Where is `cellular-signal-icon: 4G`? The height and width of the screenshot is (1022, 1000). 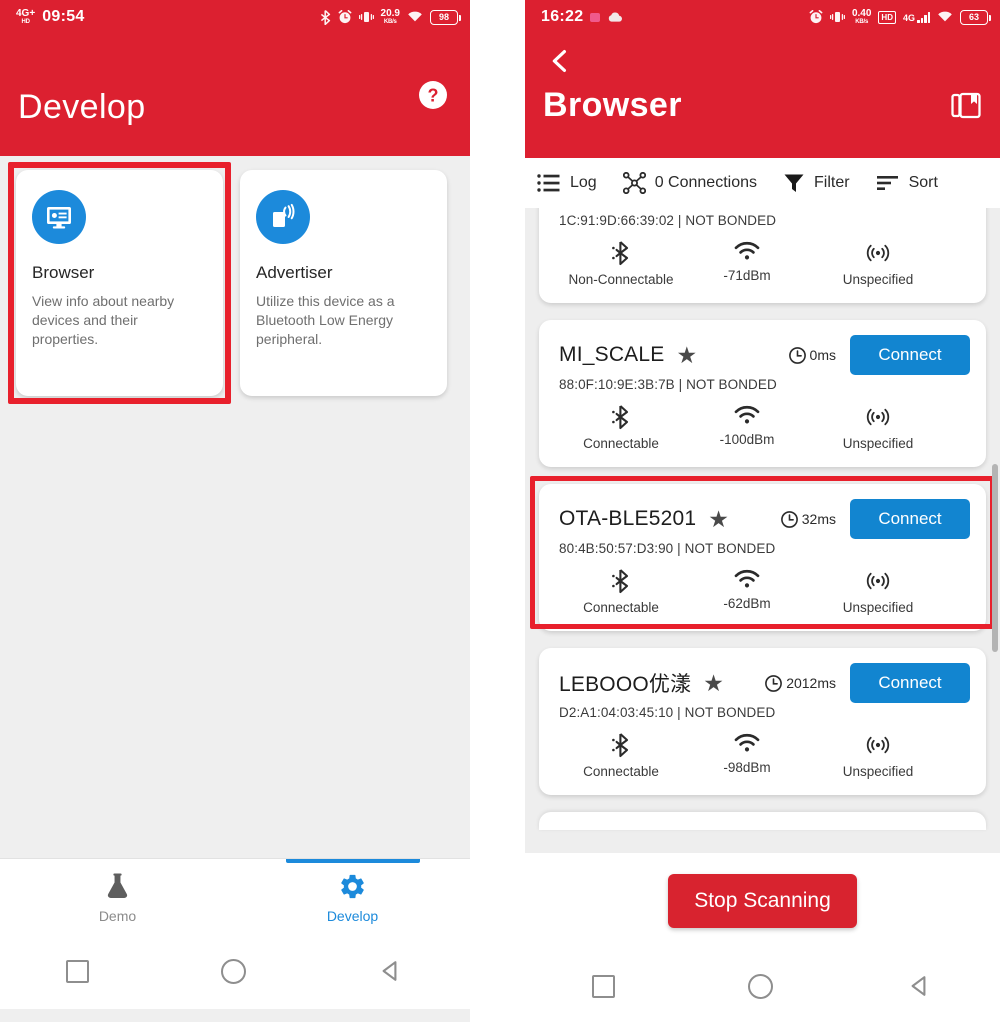
cellular-signal-icon: 4G is located at coordinates (916, 17).